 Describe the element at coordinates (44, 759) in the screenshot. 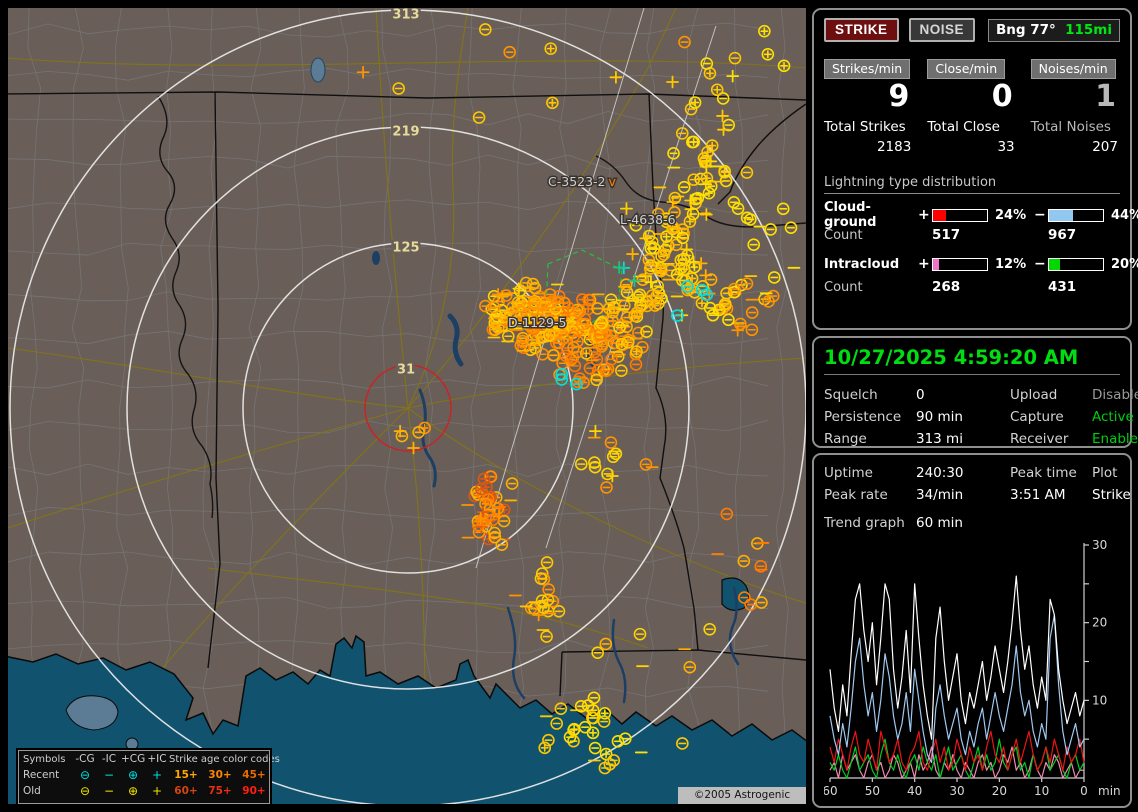

I see `legend-symbols-header: Symbols` at that location.